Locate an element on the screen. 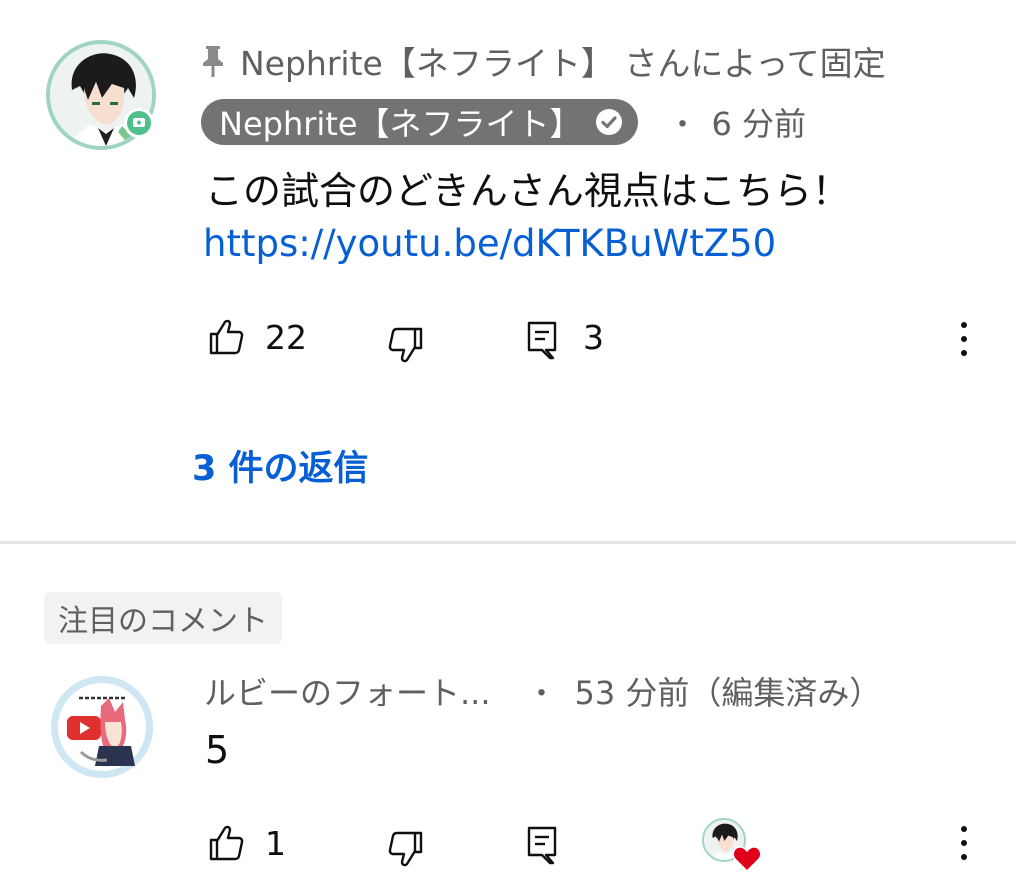 The height and width of the screenshot is (892, 1016). pinned-label-row: Nephrite【ネフライト】 さんによって固定 is located at coordinates (543, 61).